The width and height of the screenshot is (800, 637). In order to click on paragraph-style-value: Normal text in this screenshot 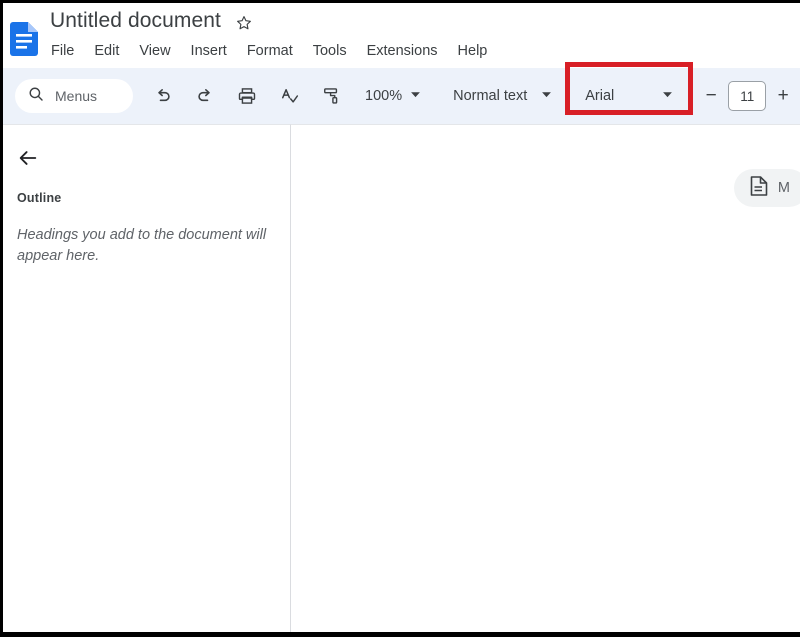, I will do `click(490, 96)`.